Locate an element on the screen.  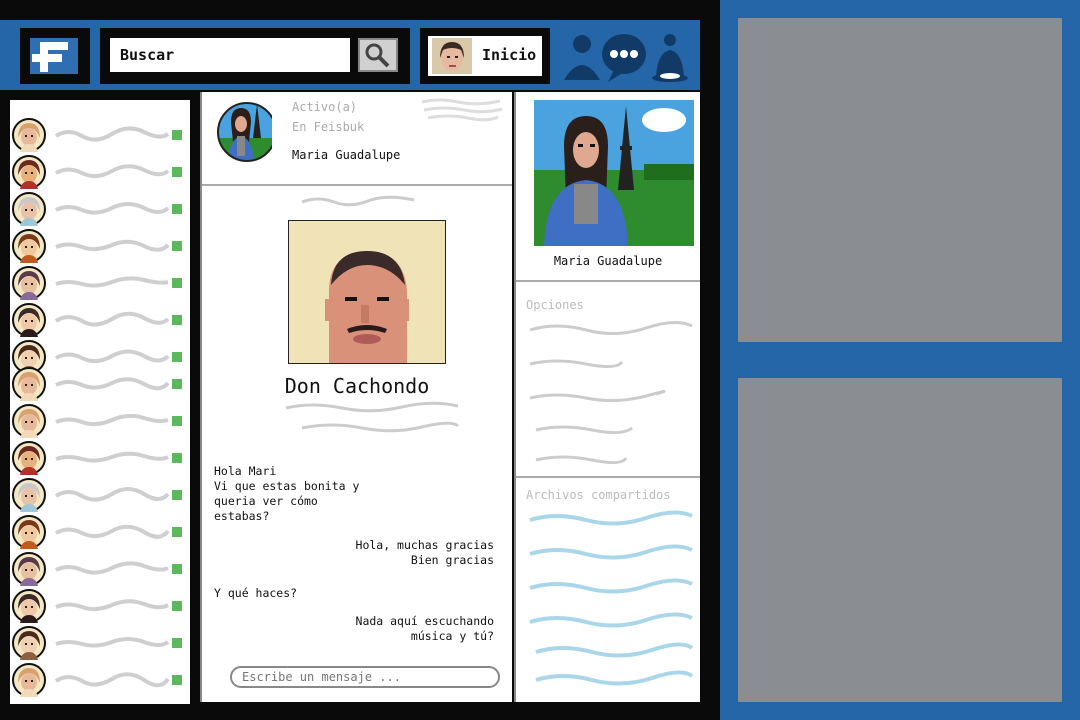
options-title: Opciones is located at coordinates (555, 305).